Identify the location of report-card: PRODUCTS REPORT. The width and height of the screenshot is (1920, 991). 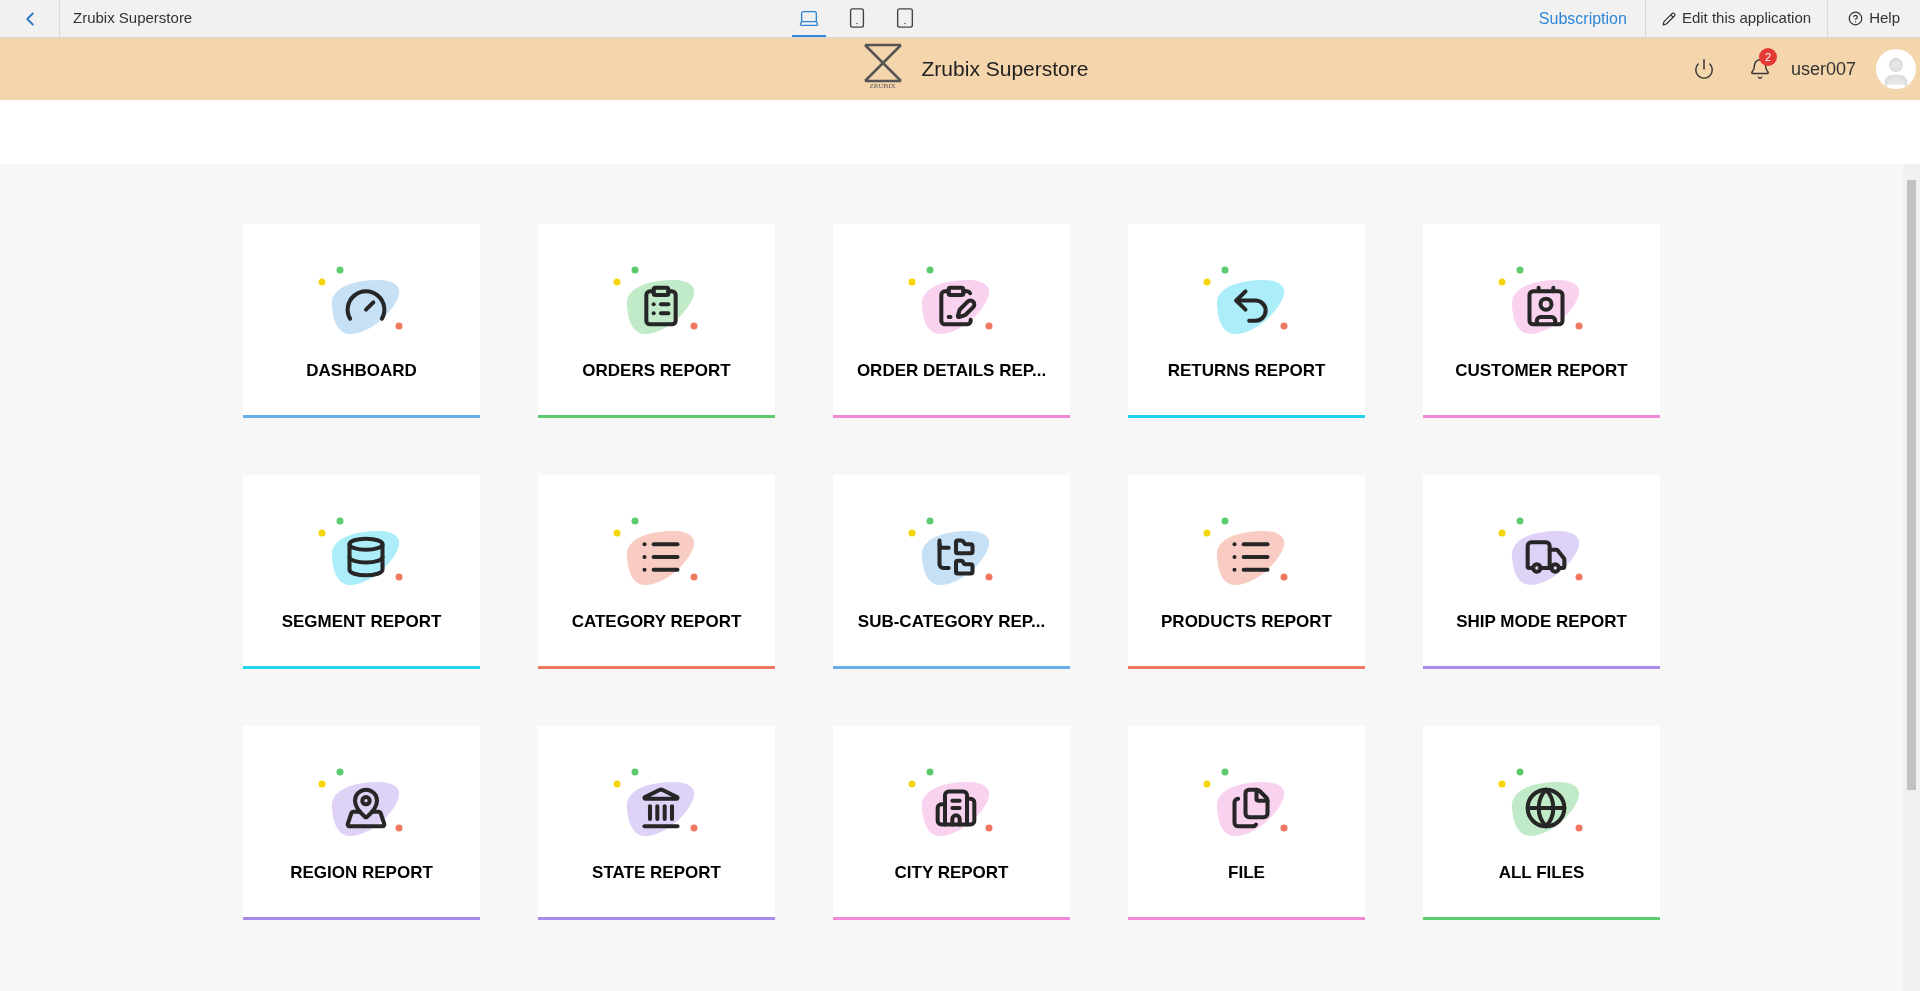
(1246, 572).